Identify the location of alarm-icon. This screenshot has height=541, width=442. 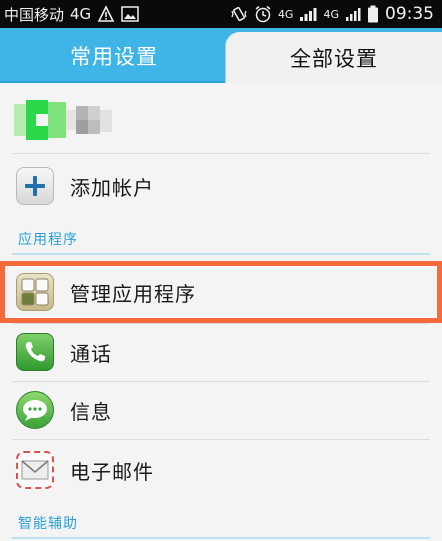
(263, 14).